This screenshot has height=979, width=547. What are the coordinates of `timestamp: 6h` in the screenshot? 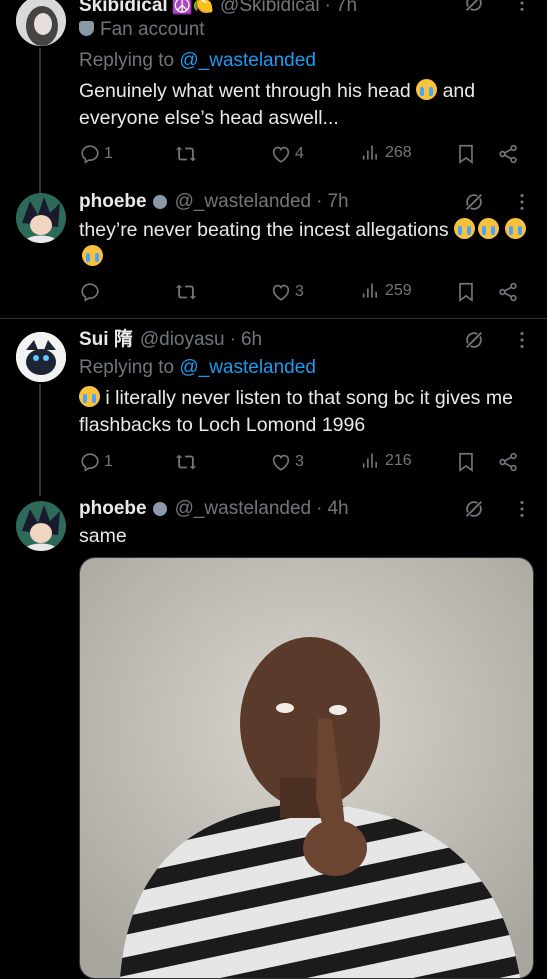 It's located at (251, 340).